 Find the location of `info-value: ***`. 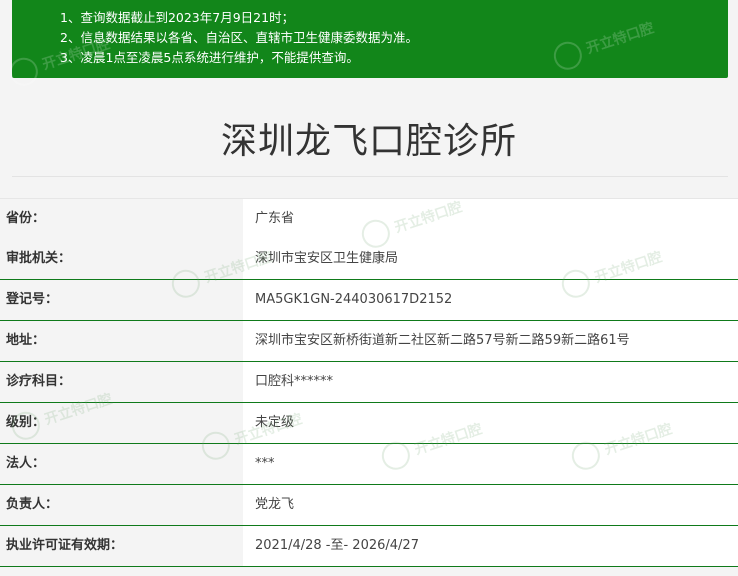

info-value: *** is located at coordinates (490, 464).